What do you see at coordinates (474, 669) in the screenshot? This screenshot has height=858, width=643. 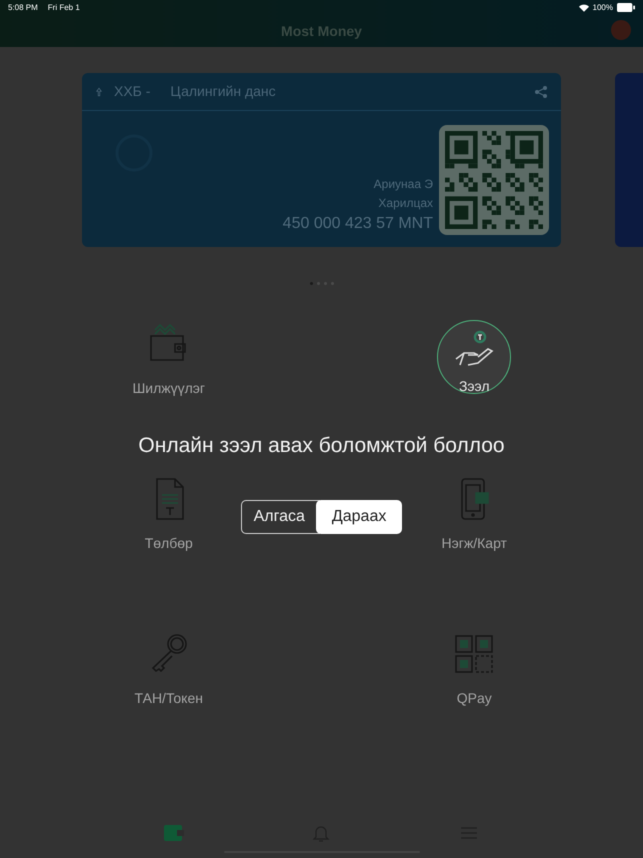 I see `menu-item: QPay` at bounding box center [474, 669].